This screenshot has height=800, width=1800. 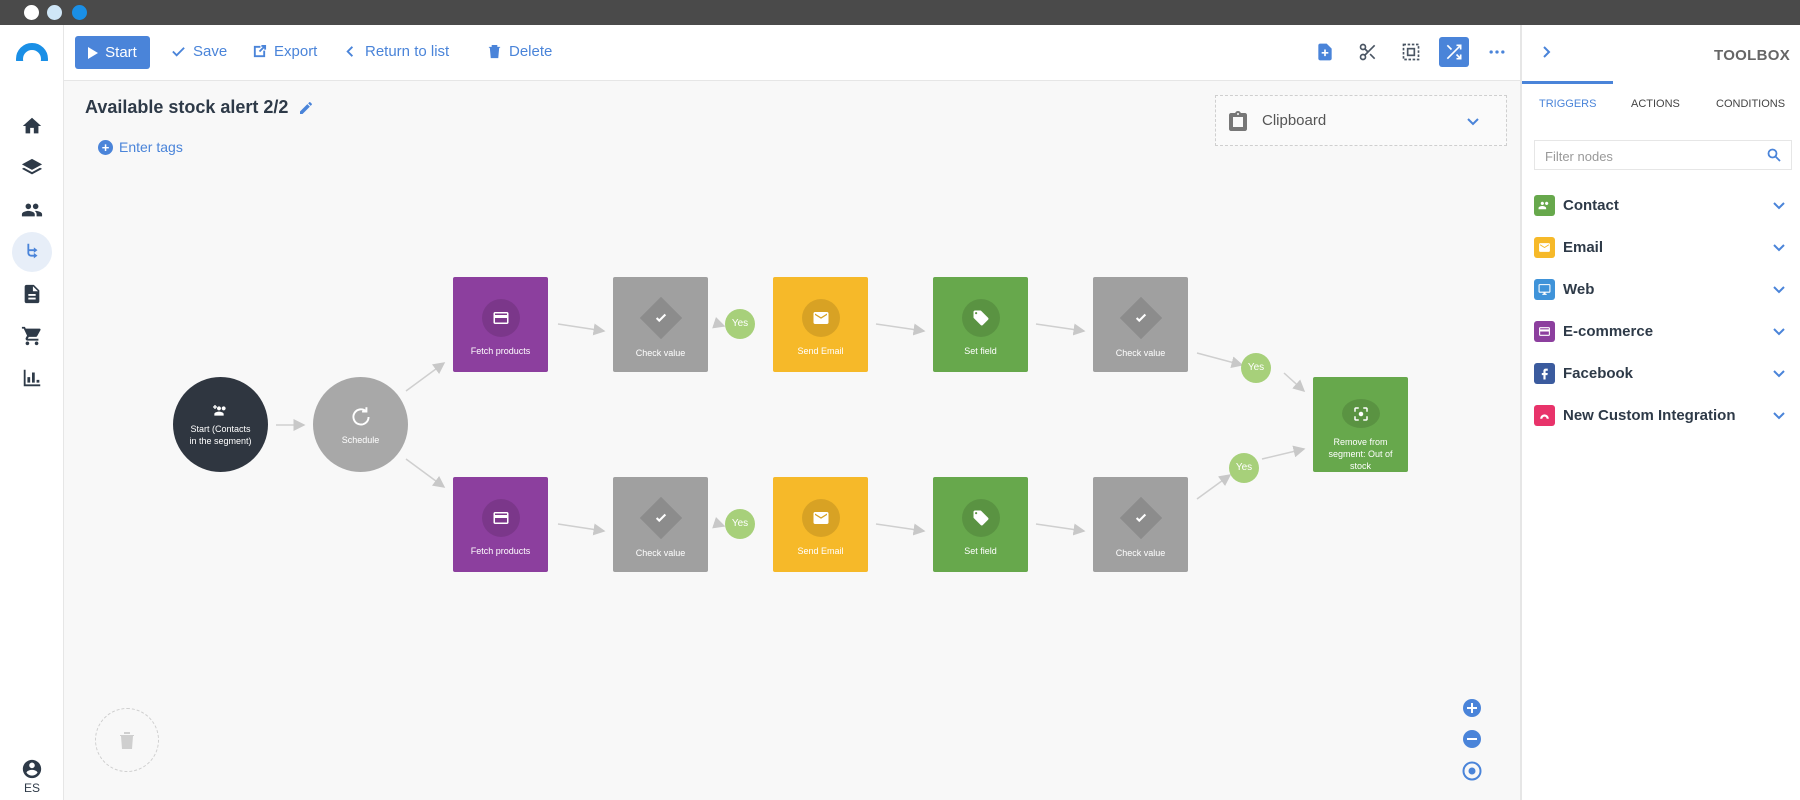 What do you see at coordinates (1750, 104) in the screenshot?
I see `tab-conditions: CONDITIONS` at bounding box center [1750, 104].